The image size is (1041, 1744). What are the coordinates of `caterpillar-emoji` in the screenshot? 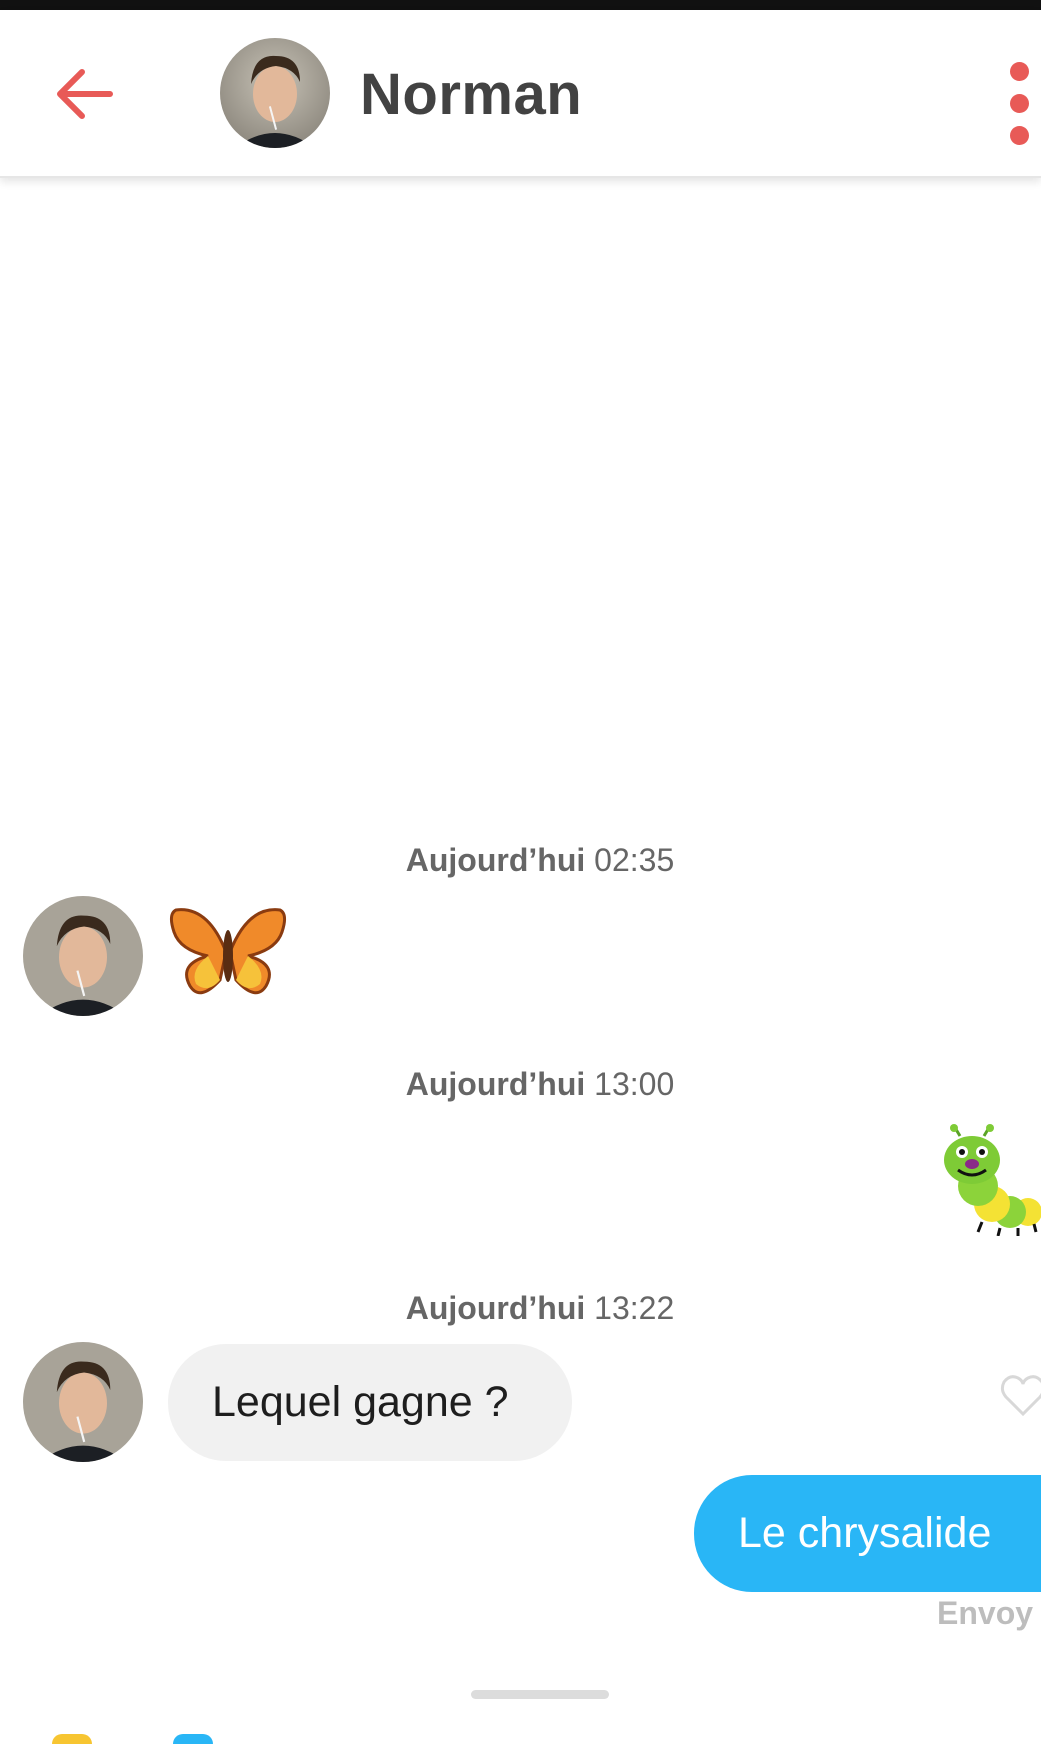 It's located at (989, 1180).